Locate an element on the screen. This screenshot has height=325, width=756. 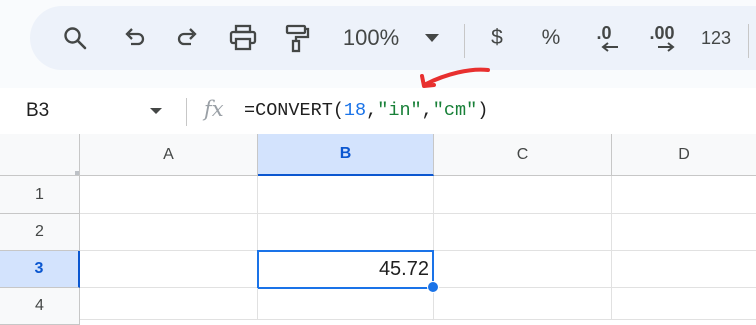
search-button is located at coordinates (75, 38).